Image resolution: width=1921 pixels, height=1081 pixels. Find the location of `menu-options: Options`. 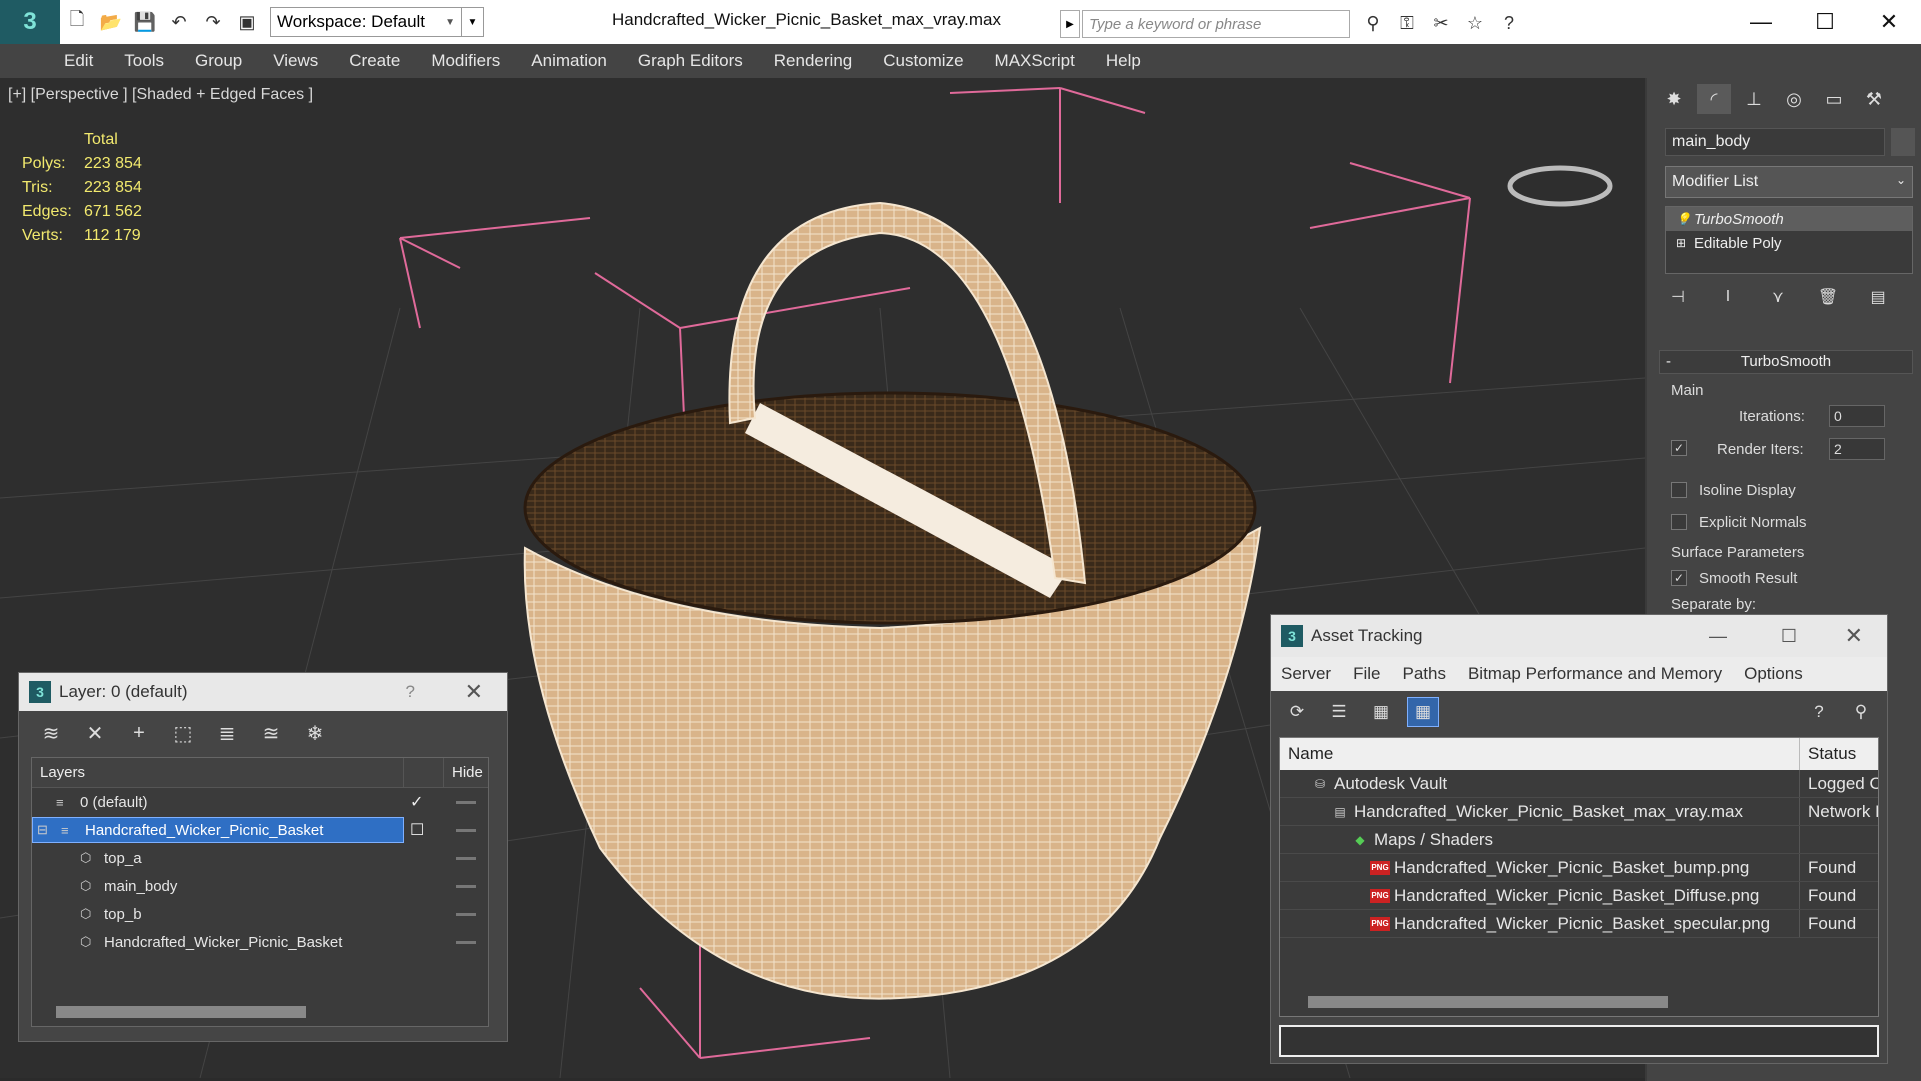

menu-options: Options is located at coordinates (1773, 674).